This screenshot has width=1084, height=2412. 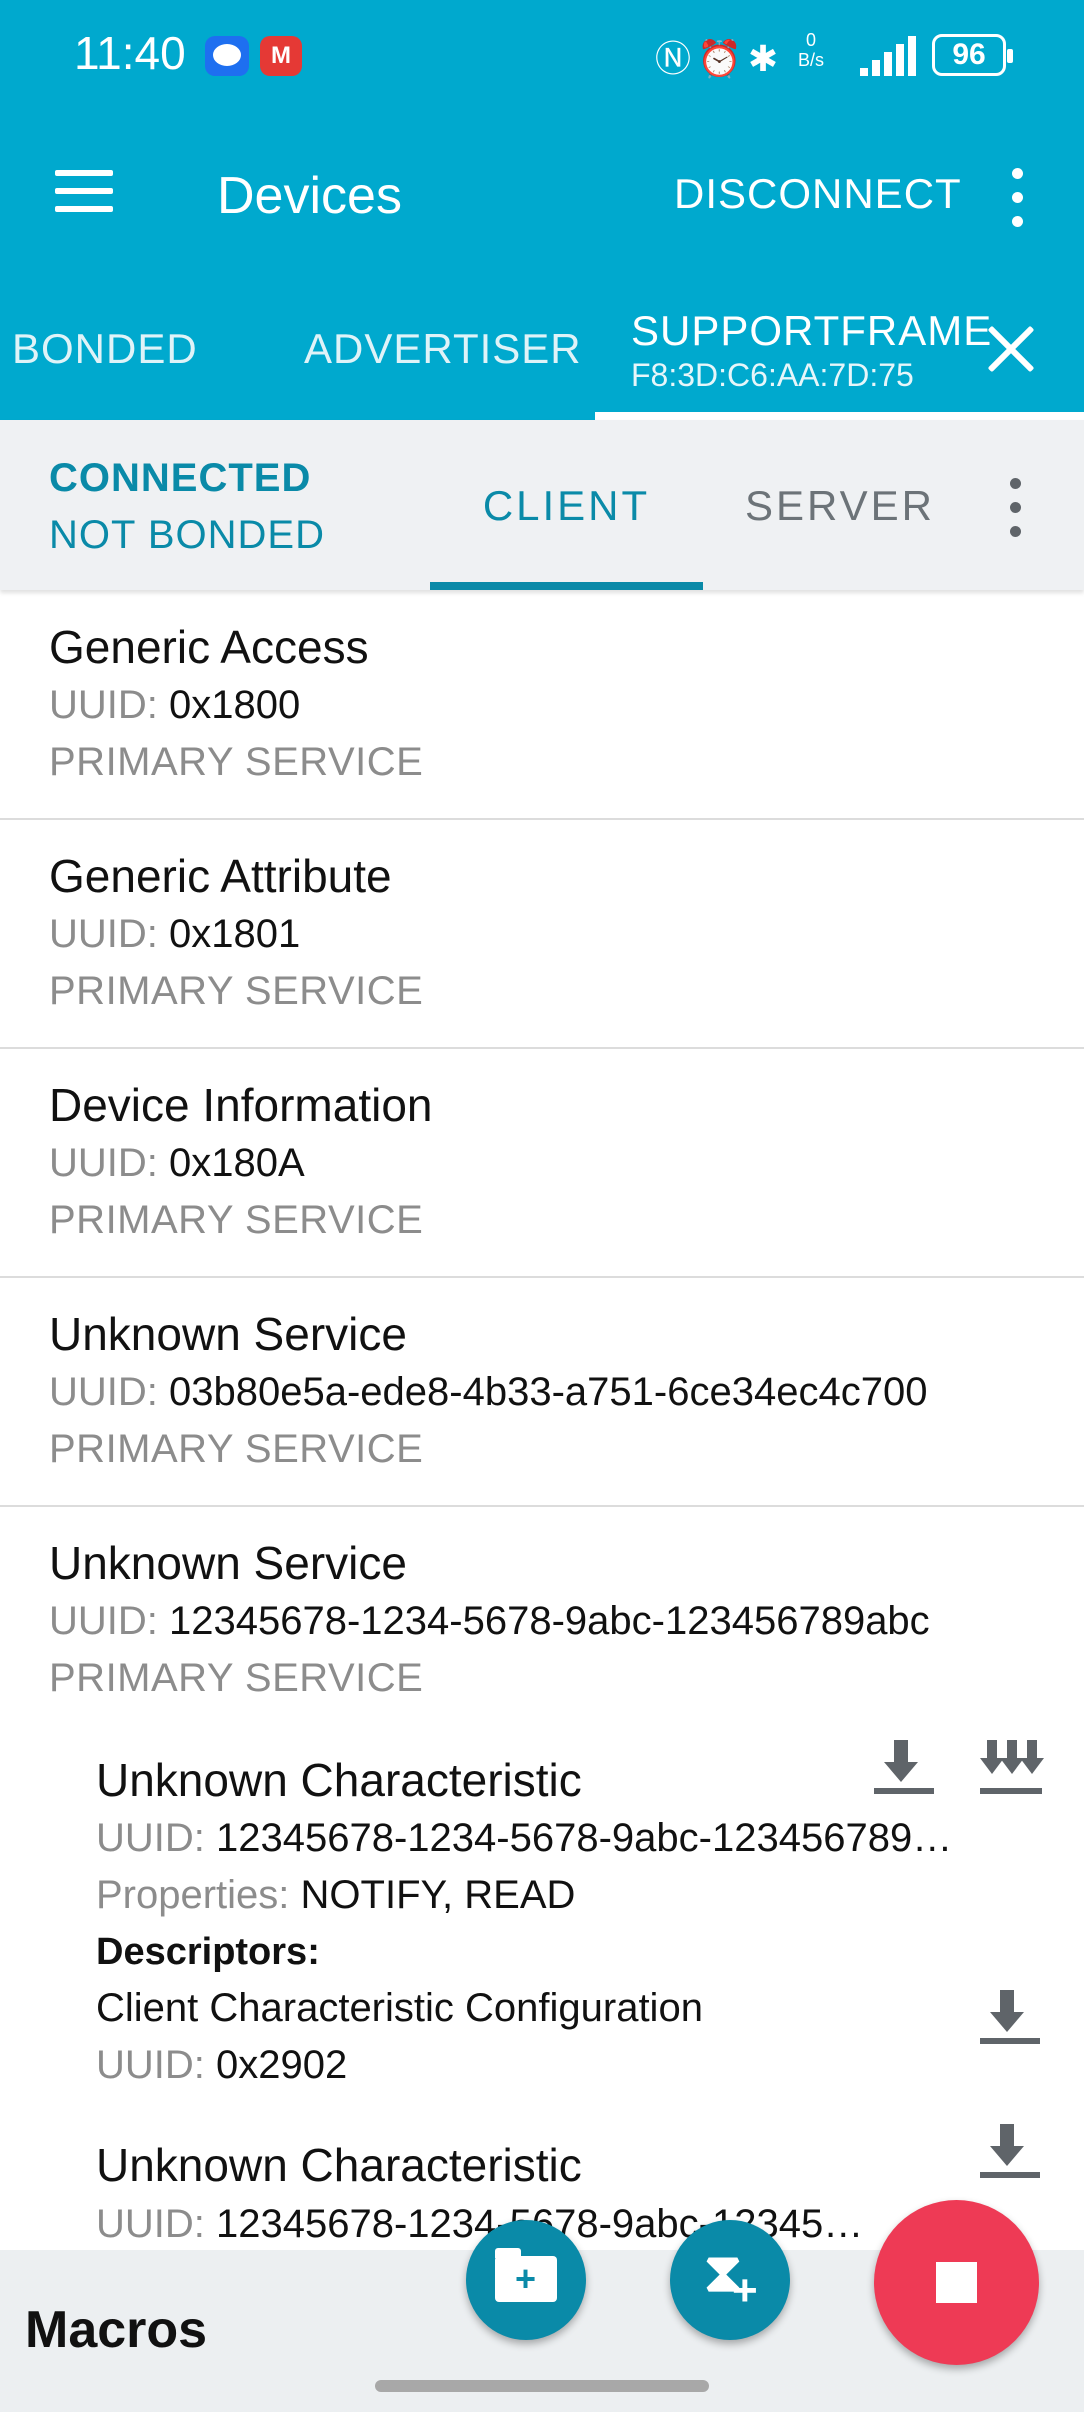 What do you see at coordinates (1012, 2019) in the screenshot?
I see `read-descriptor-icon` at bounding box center [1012, 2019].